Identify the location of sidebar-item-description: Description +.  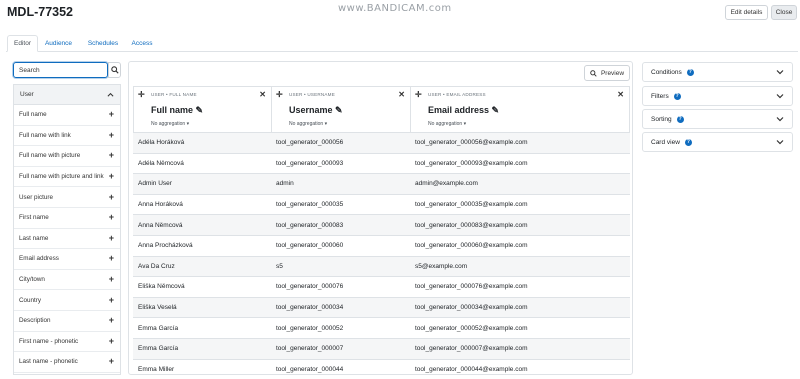
(67, 321).